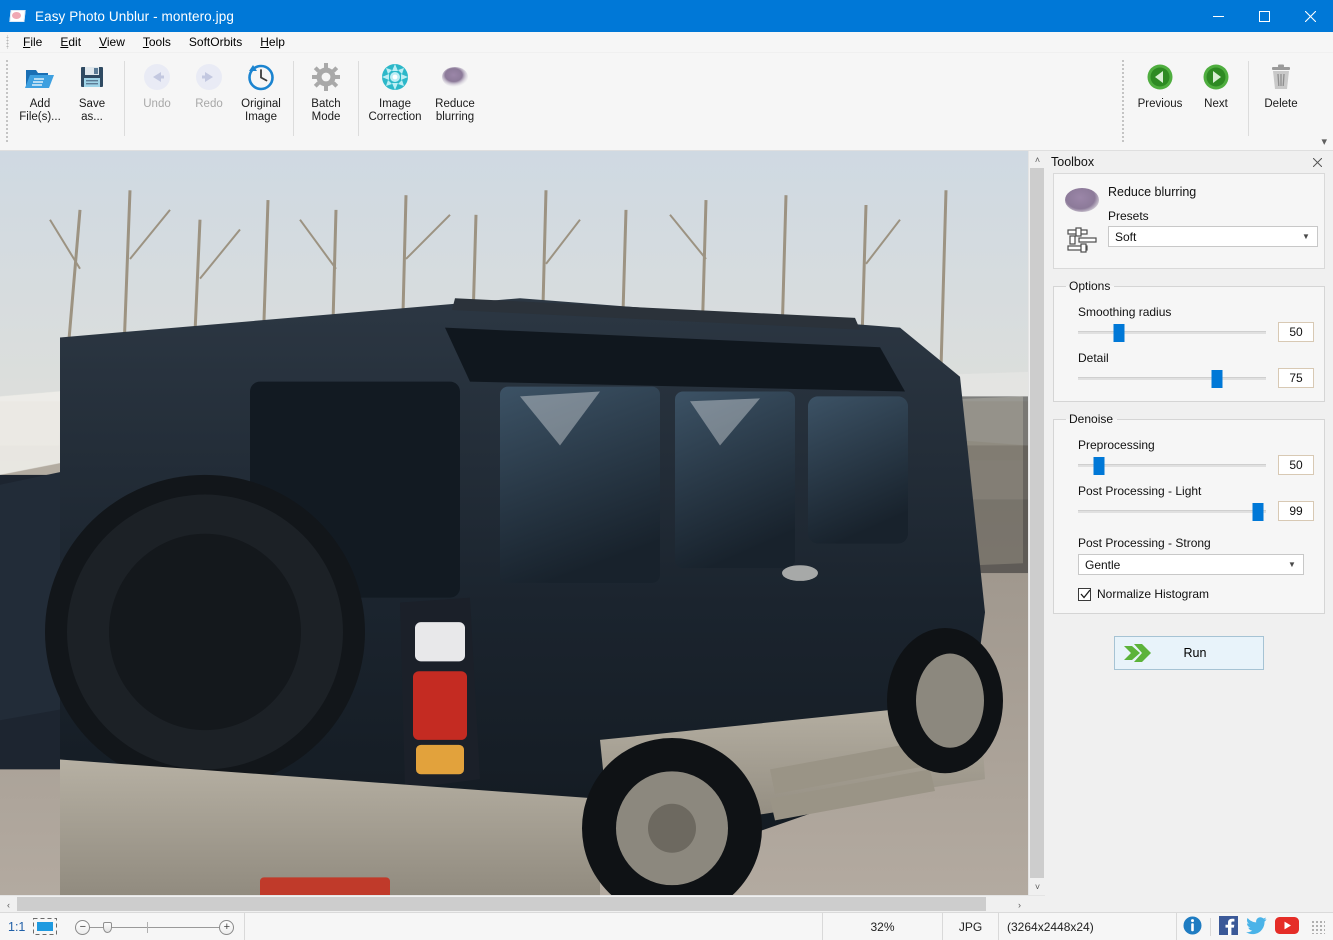 Image resolution: width=1333 pixels, height=940 pixels. What do you see at coordinates (1317, 162) in the screenshot?
I see `close-toolbox-icon` at bounding box center [1317, 162].